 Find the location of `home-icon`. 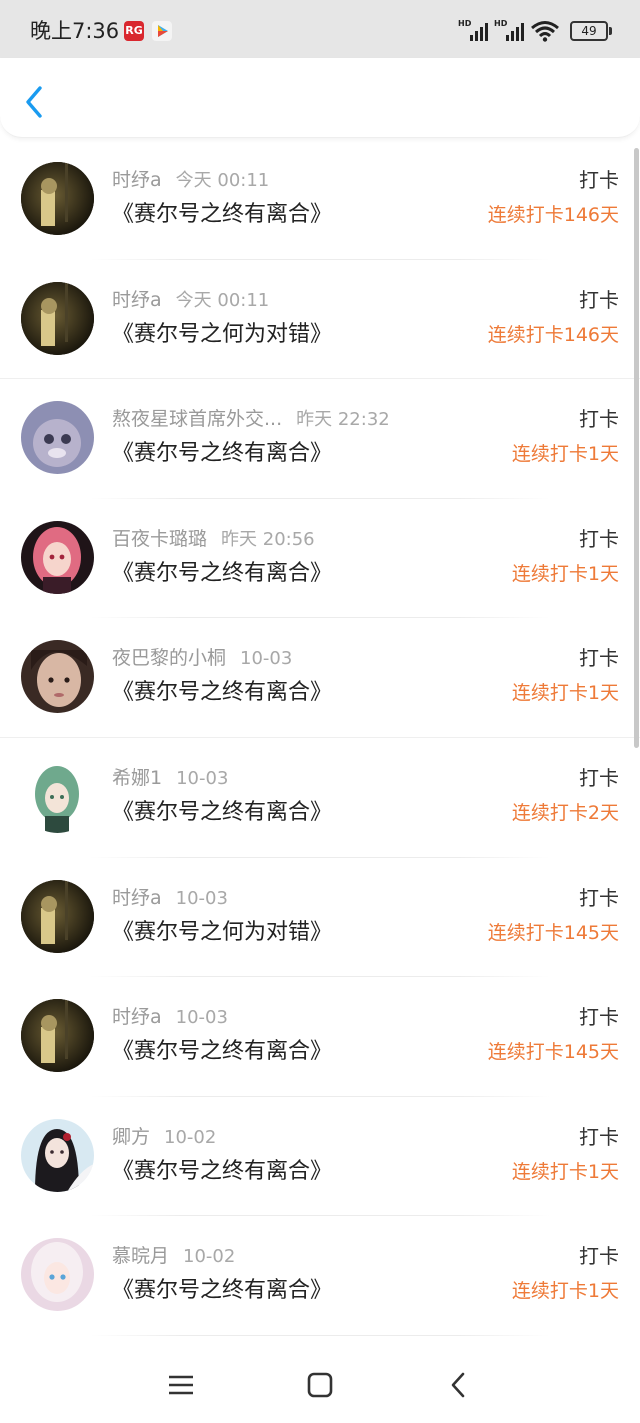

home-icon is located at coordinates (320, 1385).